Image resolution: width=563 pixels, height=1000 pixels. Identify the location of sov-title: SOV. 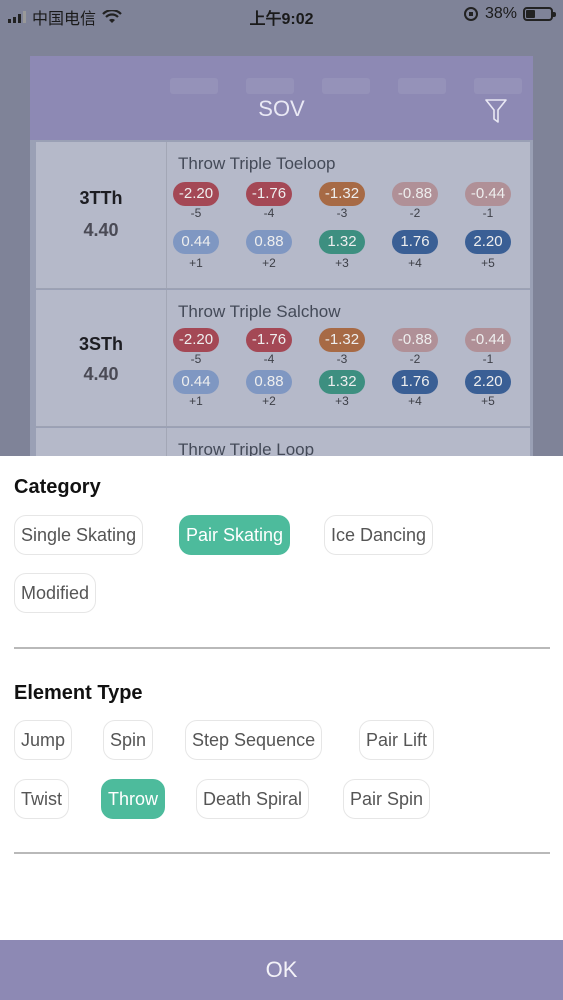
(281, 108).